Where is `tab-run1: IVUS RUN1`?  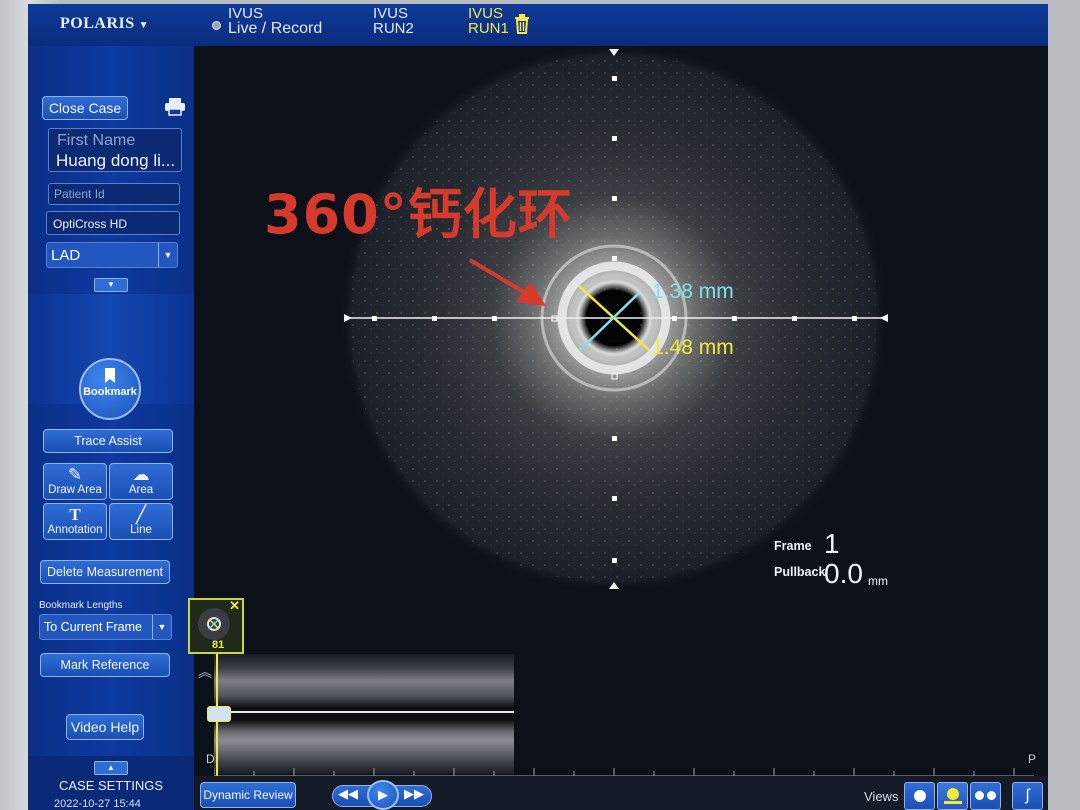 tab-run1: IVUS RUN1 is located at coordinates (488, 21).